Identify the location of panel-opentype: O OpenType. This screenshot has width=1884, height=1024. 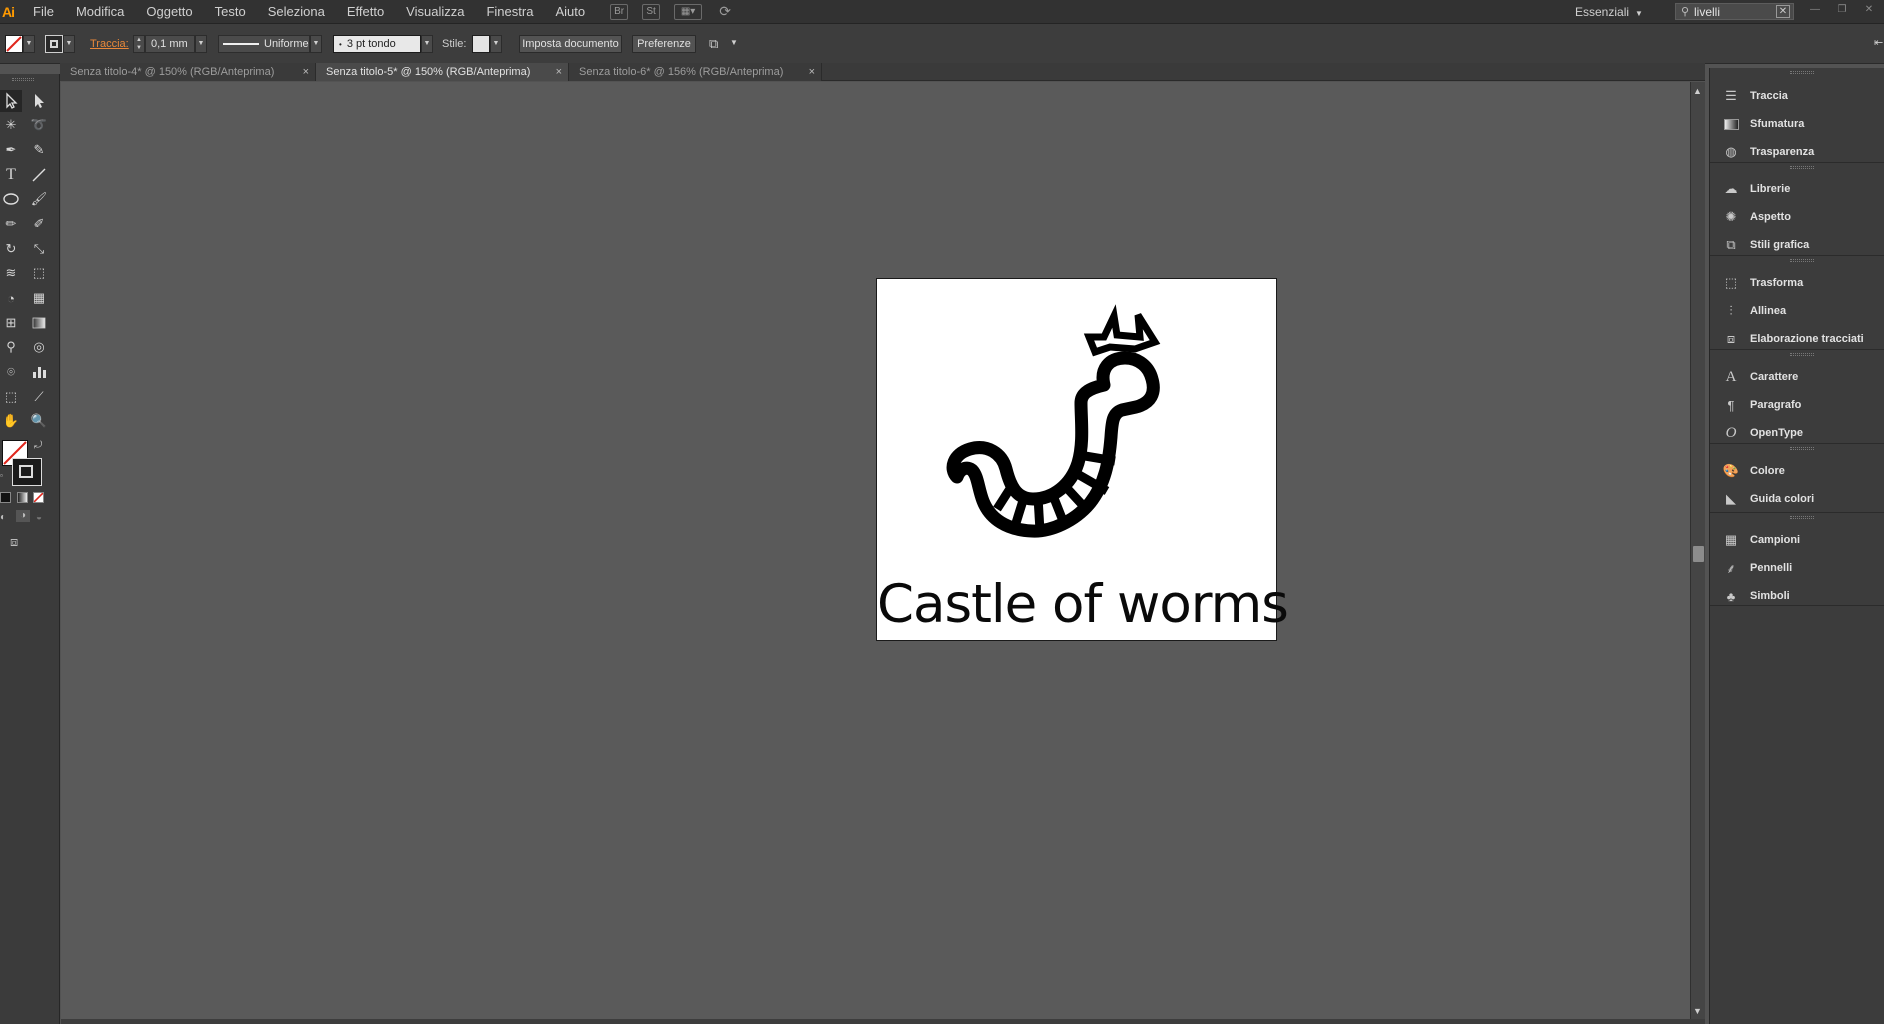
(1797, 433).